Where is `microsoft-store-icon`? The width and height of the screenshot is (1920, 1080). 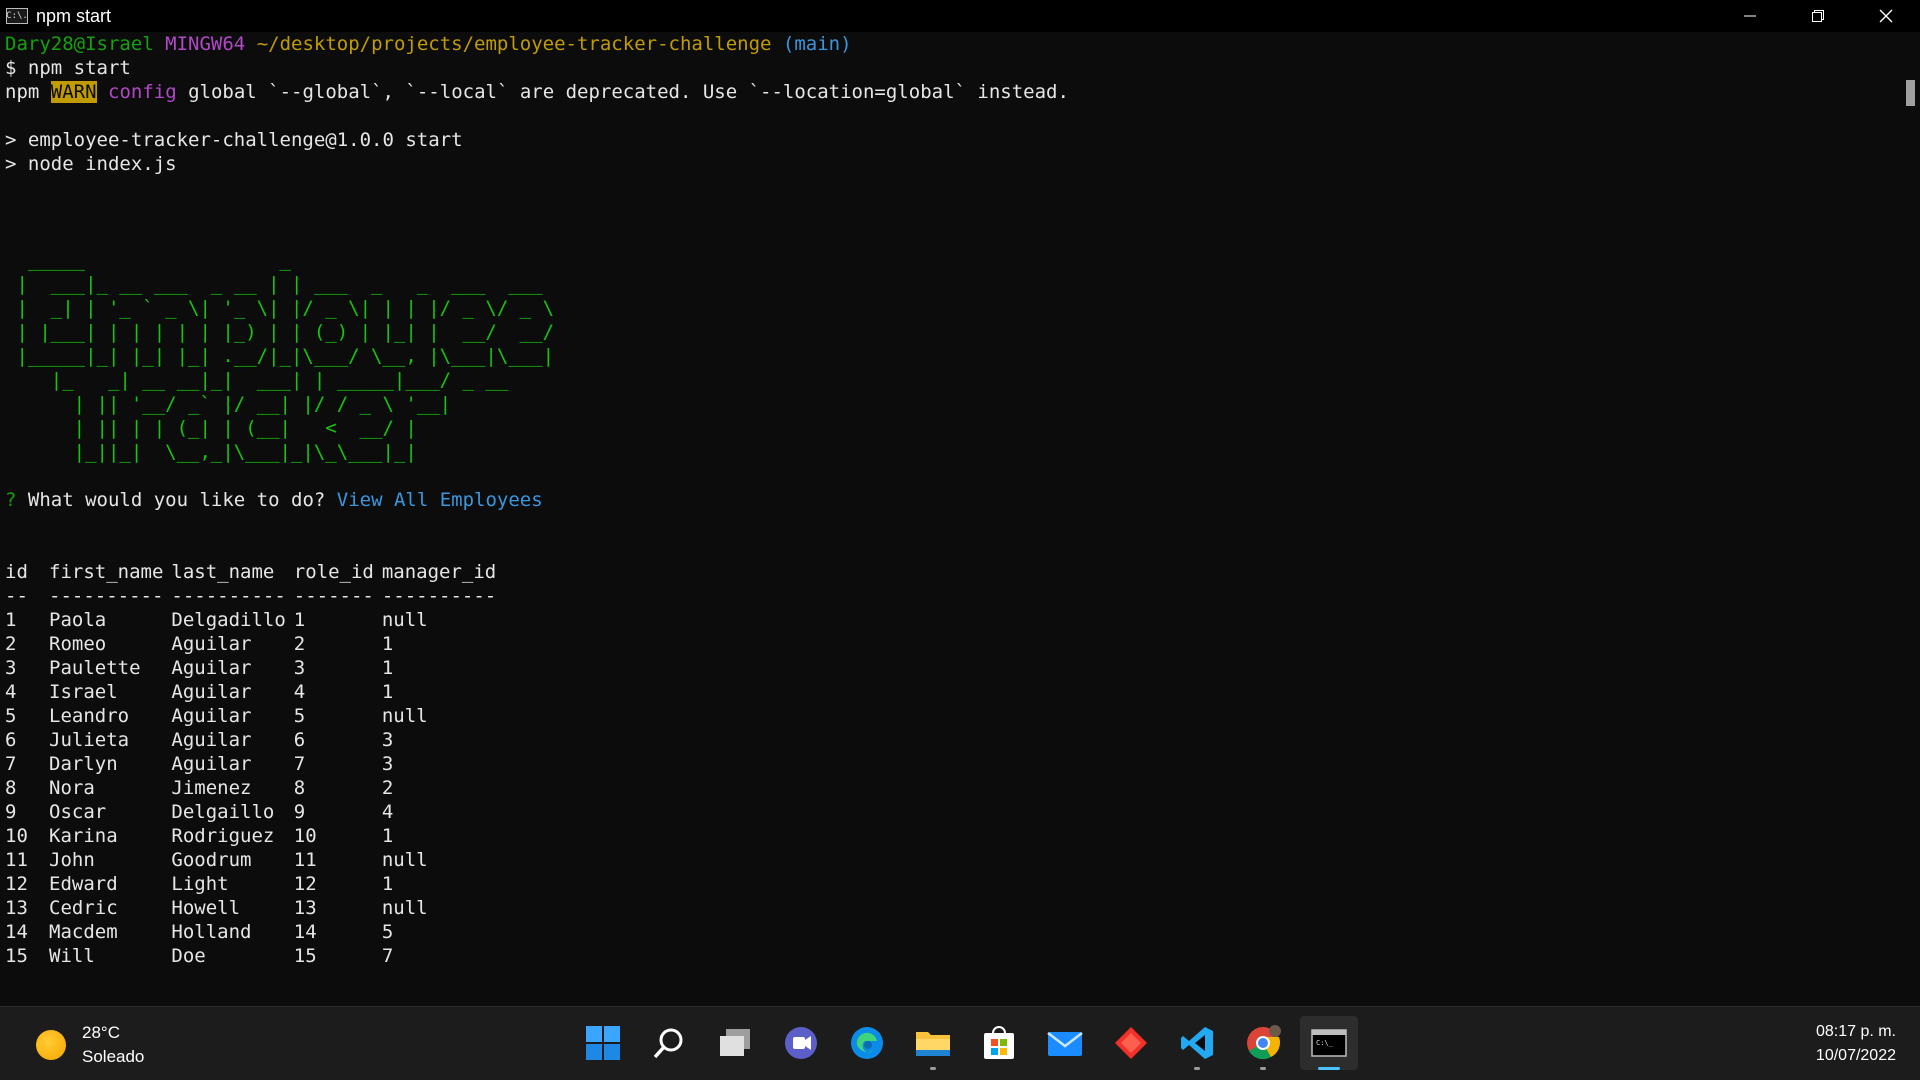
microsoft-store-icon is located at coordinates (999, 1042).